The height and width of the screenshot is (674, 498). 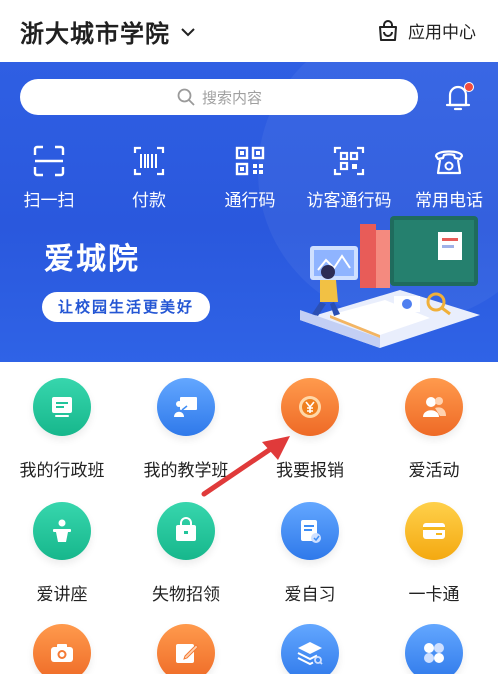 I want to click on camera-icon, so click(x=62, y=653).